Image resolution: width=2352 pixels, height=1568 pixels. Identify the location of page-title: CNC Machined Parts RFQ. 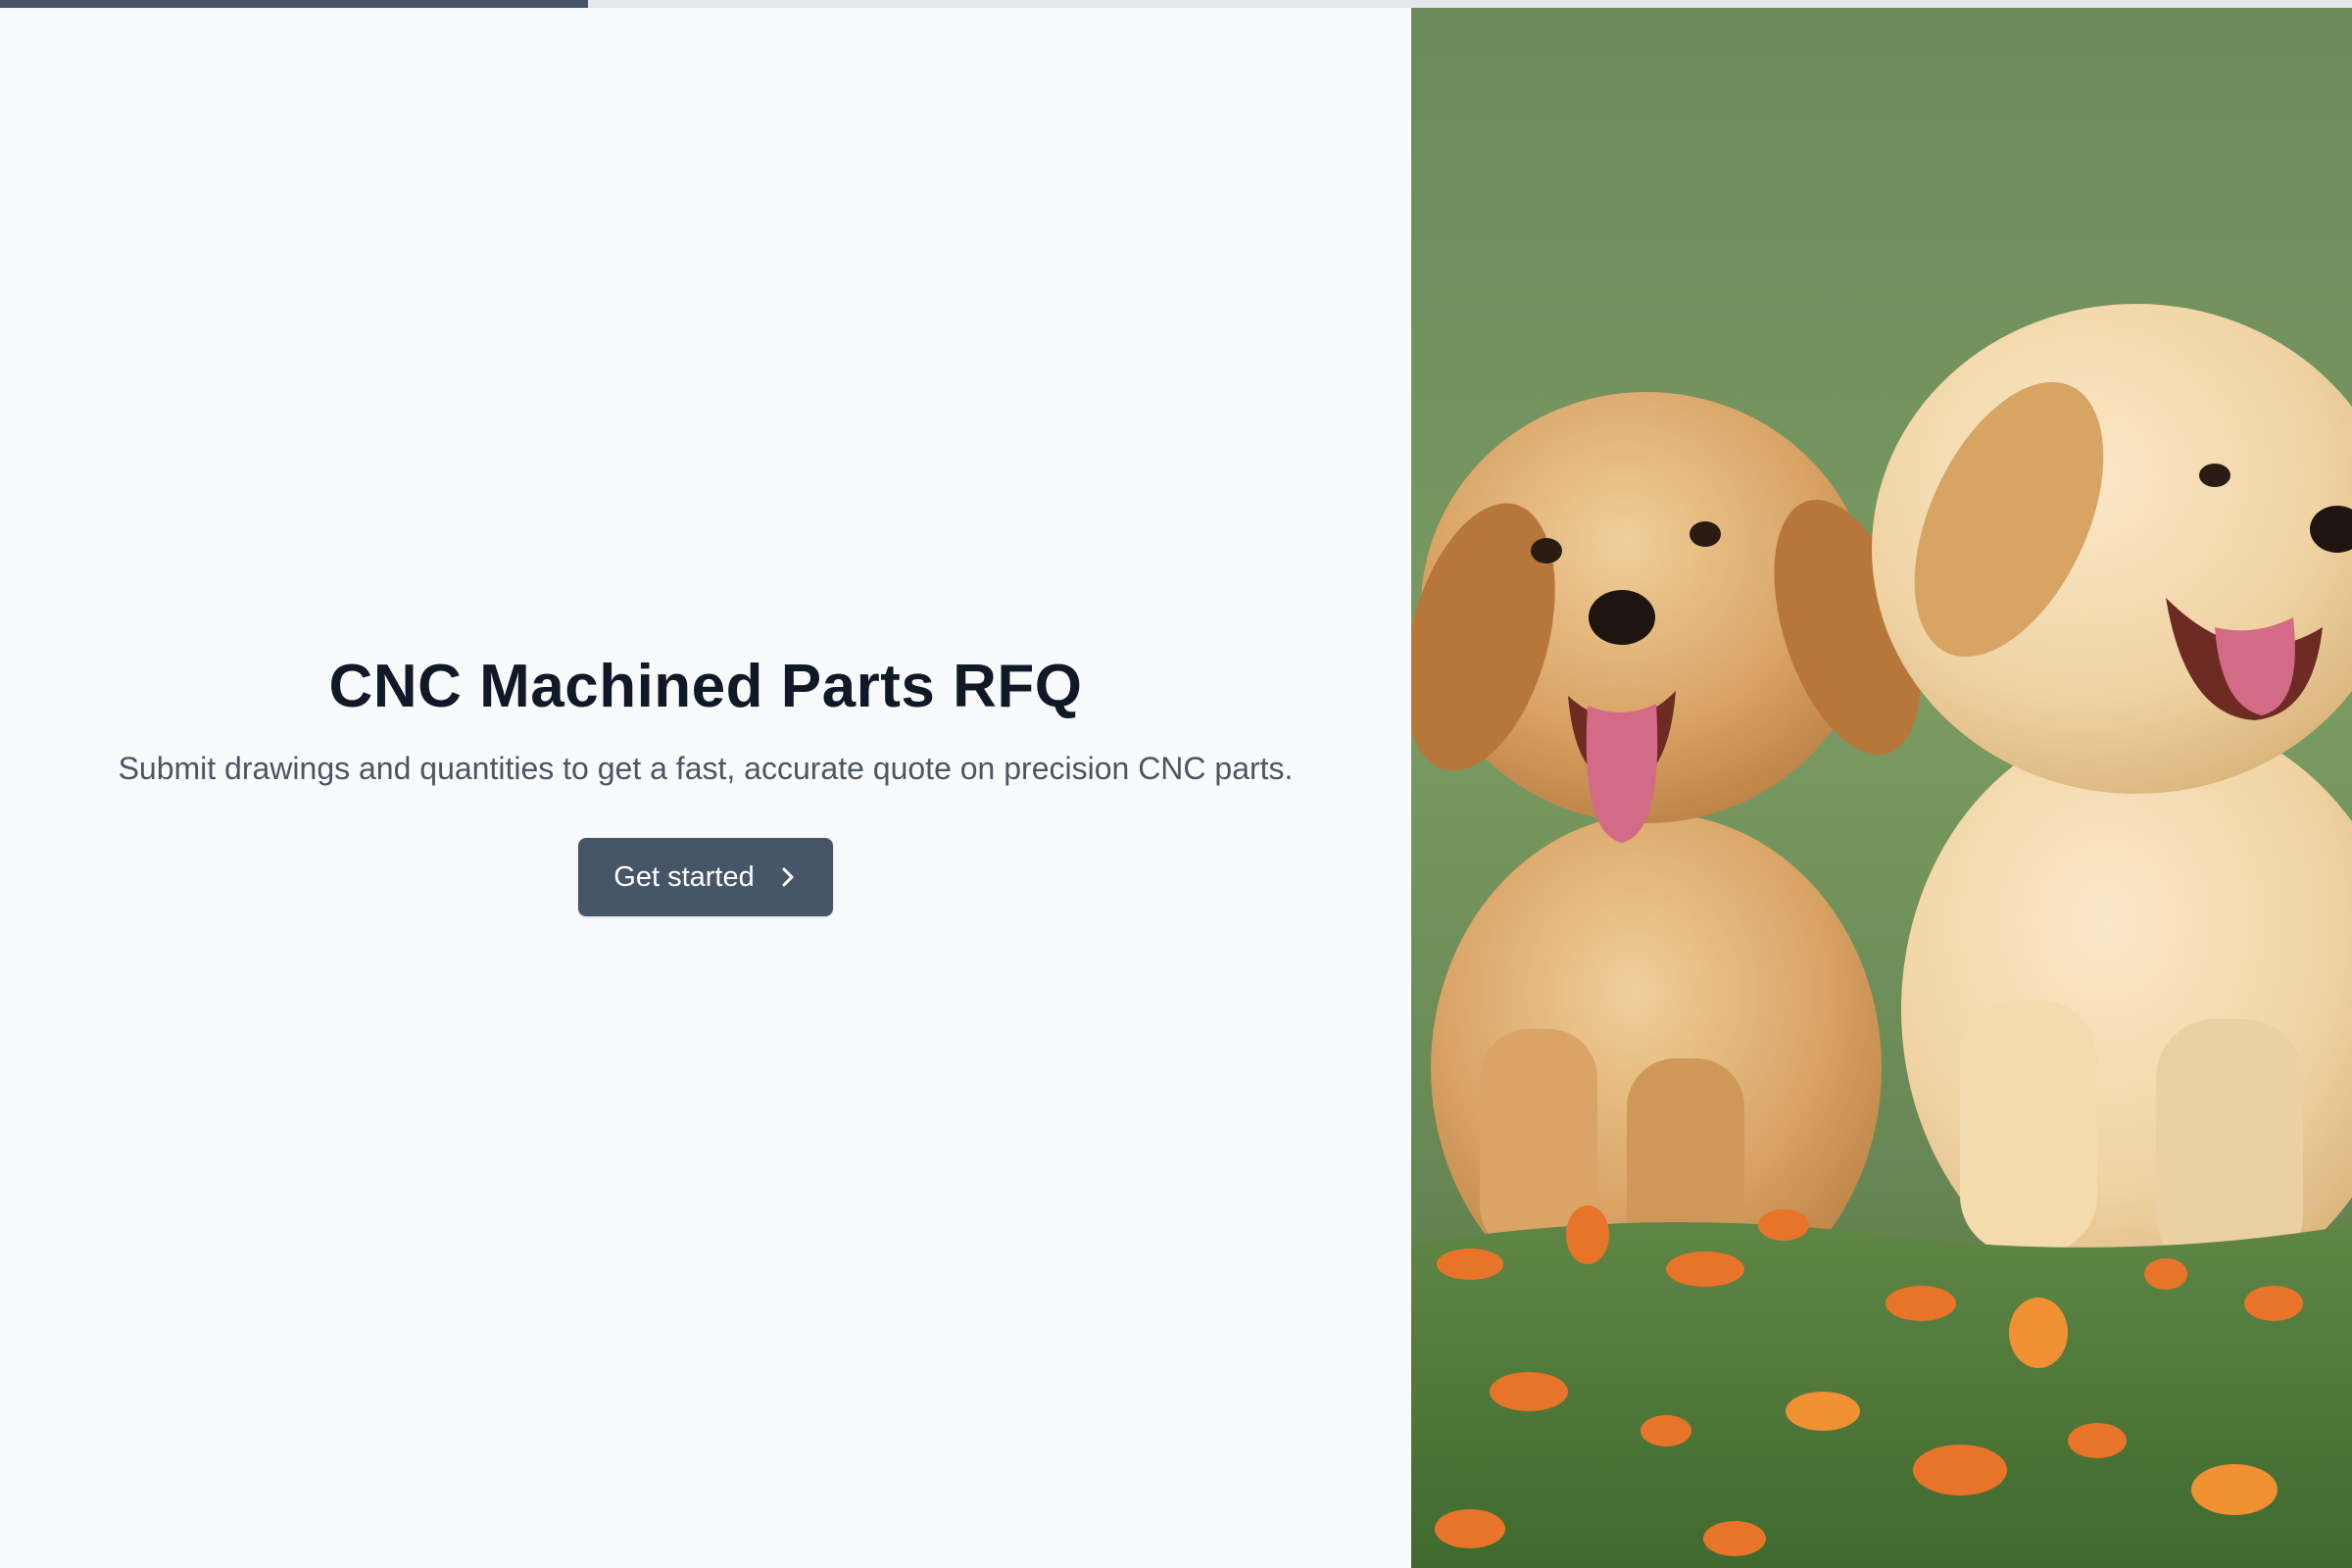
(705, 686).